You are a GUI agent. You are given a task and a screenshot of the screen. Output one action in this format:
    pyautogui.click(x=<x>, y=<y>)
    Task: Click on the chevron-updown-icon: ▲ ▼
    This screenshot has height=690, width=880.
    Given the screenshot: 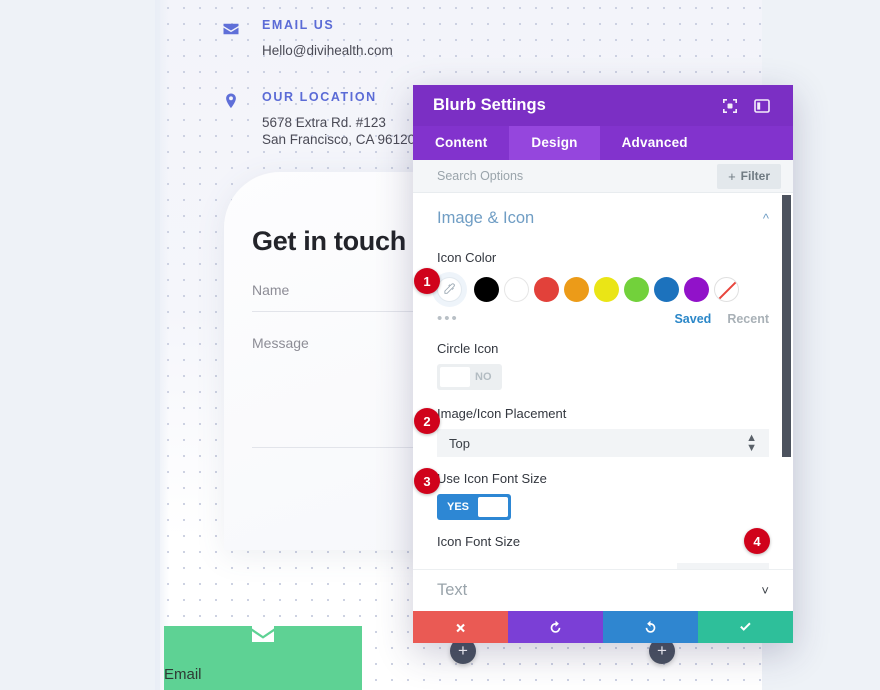 What is the action you would take?
    pyautogui.click(x=751, y=443)
    